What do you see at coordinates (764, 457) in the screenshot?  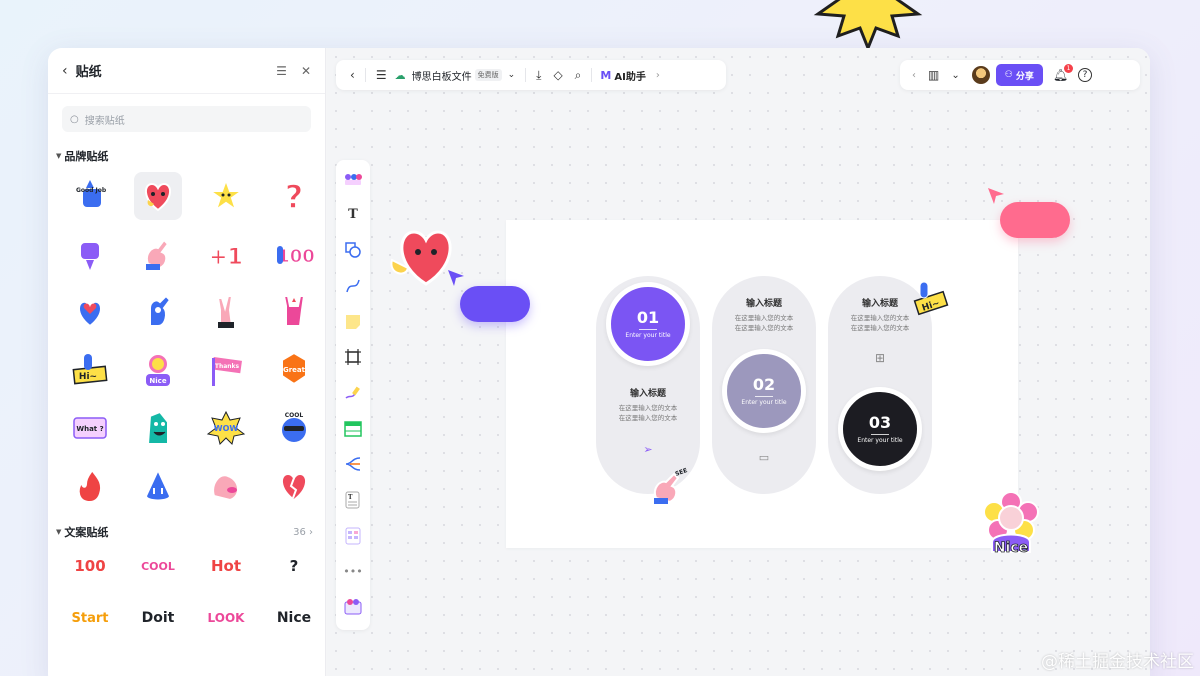 I see `comment-icon: ▭` at bounding box center [764, 457].